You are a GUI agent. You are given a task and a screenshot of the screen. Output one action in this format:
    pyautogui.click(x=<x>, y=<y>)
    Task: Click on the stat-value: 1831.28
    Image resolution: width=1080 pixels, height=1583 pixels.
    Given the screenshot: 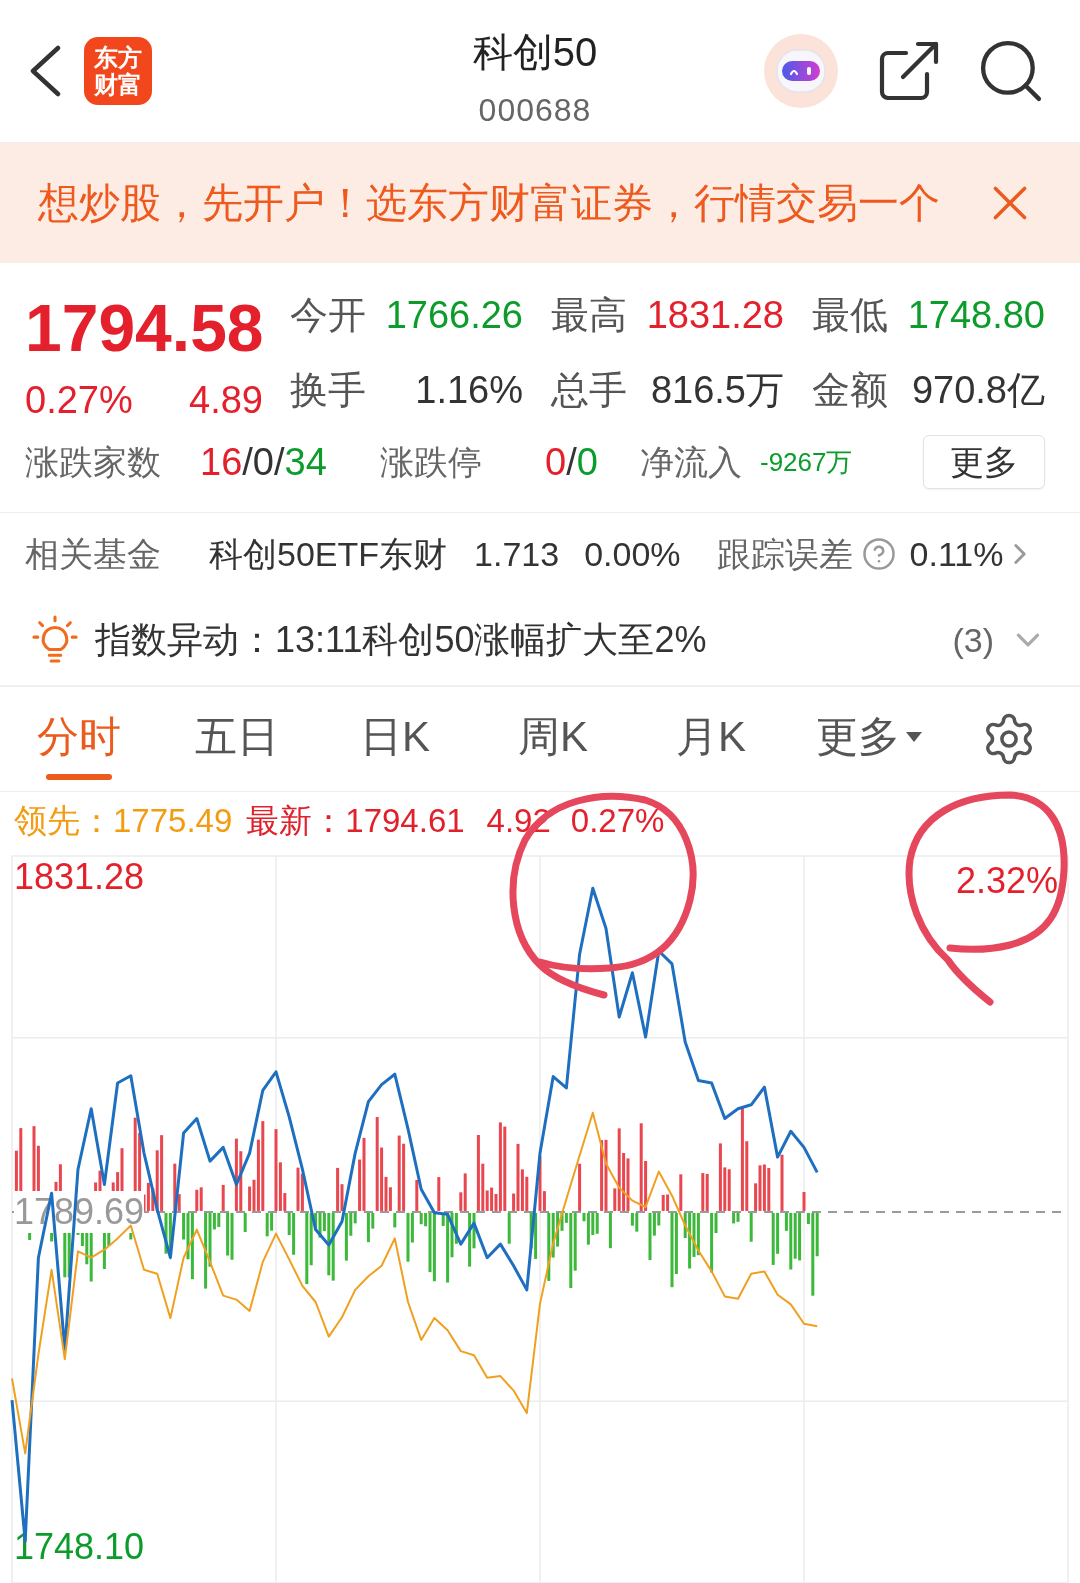 What is the action you would take?
    pyautogui.click(x=715, y=315)
    